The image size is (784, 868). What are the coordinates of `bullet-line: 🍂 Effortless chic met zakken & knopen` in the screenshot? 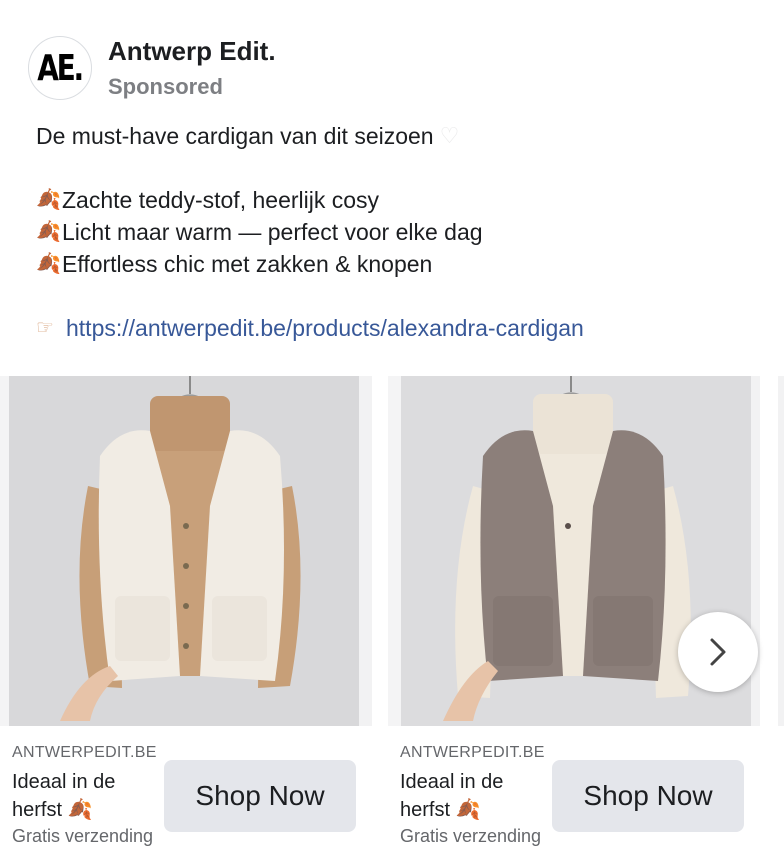 It's located at (396, 264).